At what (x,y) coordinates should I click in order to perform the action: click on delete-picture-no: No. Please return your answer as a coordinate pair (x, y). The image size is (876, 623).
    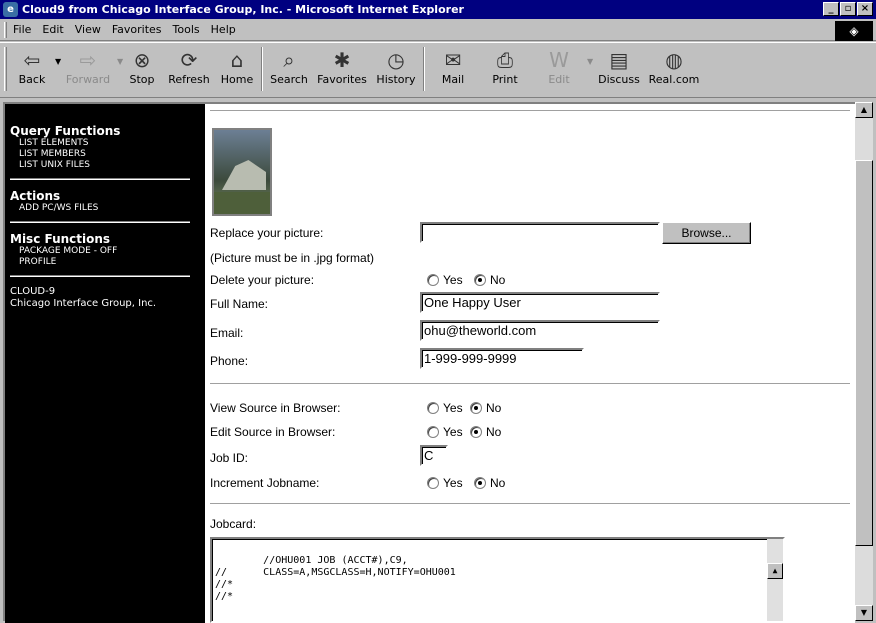
    Looking at the image, I should click on (489, 280).